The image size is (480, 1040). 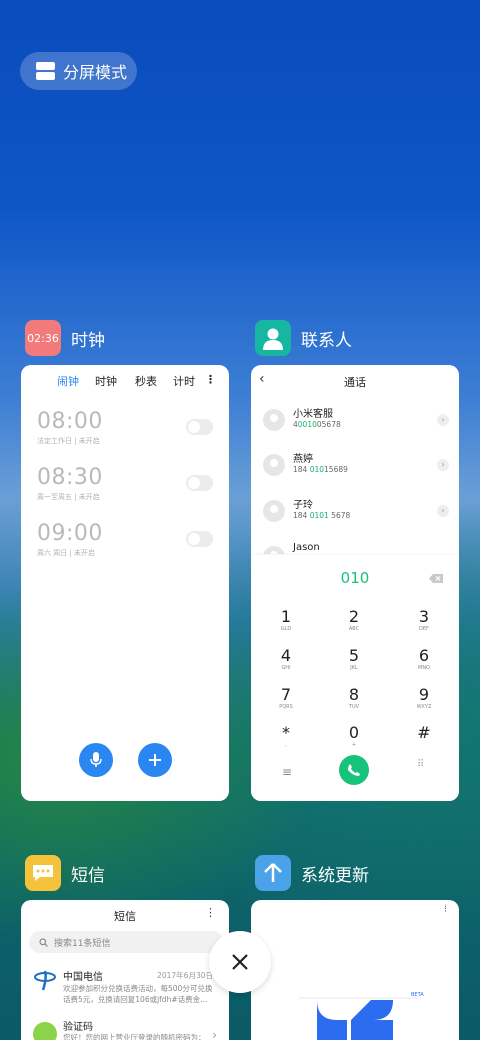 I want to click on message-bubble-icon, so click(x=43, y=873).